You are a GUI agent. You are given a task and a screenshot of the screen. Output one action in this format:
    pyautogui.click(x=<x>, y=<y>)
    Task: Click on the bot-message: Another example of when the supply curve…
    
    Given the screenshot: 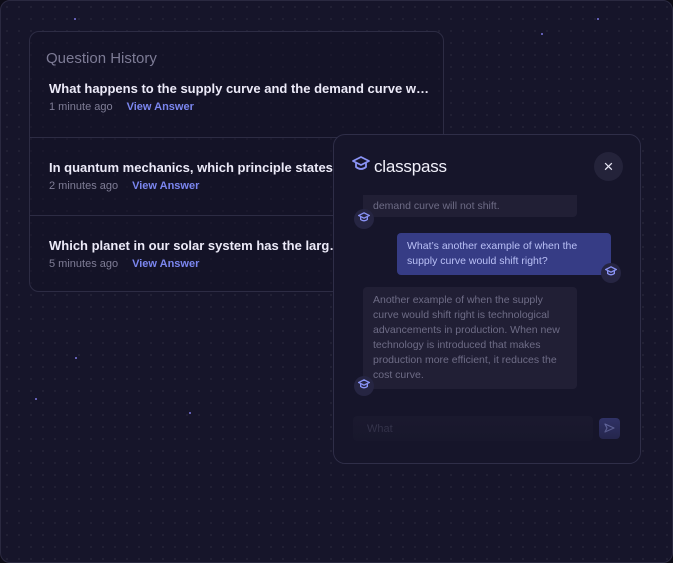 What is the action you would take?
    pyautogui.click(x=470, y=338)
    